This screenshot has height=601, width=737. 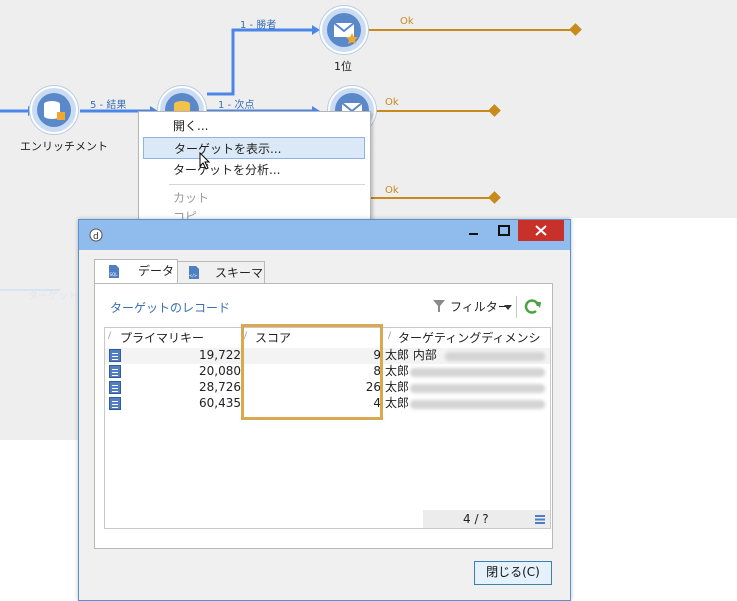 What do you see at coordinates (220, 387) in the screenshot?
I see `cell-primary-key: 28,726` at bounding box center [220, 387].